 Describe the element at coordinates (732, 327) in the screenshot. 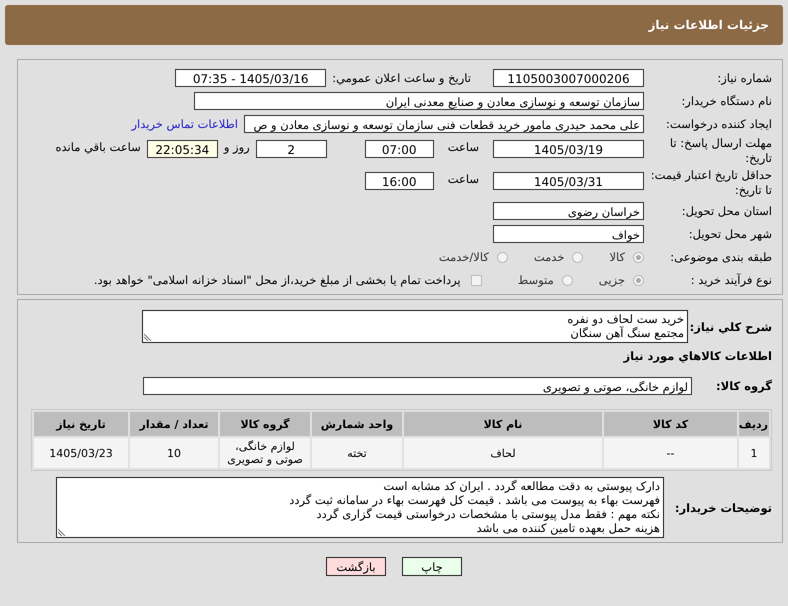

I see `field-label: شرح کلي نیاز:` at that location.